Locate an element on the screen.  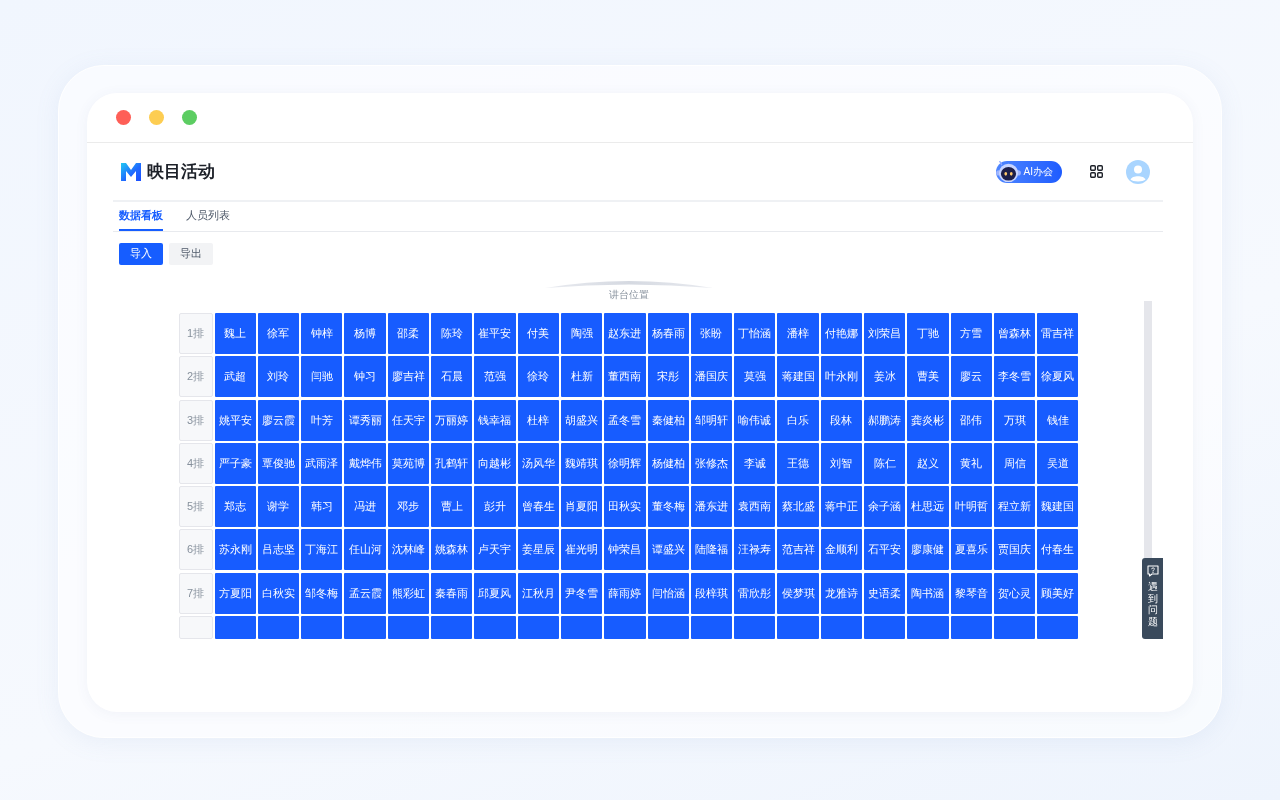
seat-cell: 谢学 is located at coordinates (278, 507).